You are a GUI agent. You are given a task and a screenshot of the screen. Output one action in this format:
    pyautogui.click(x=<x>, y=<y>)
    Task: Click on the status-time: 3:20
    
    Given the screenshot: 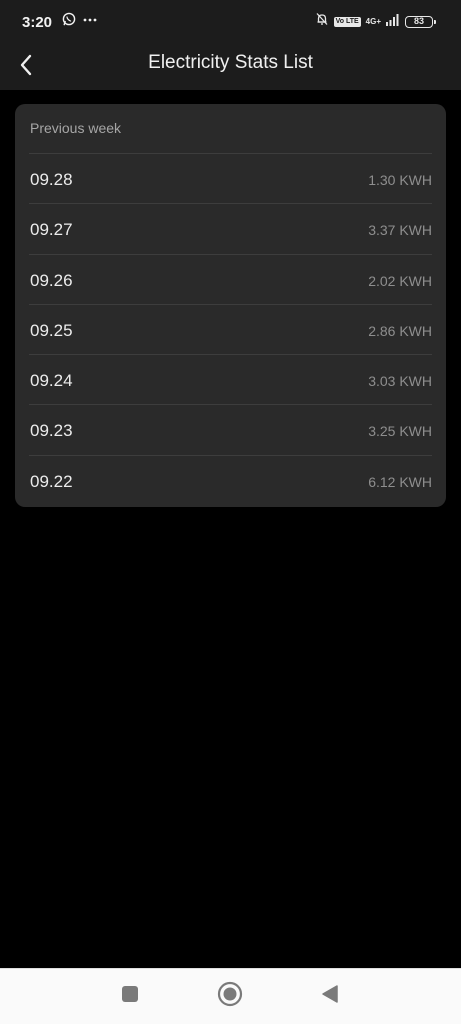 What is the action you would take?
    pyautogui.click(x=37, y=22)
    